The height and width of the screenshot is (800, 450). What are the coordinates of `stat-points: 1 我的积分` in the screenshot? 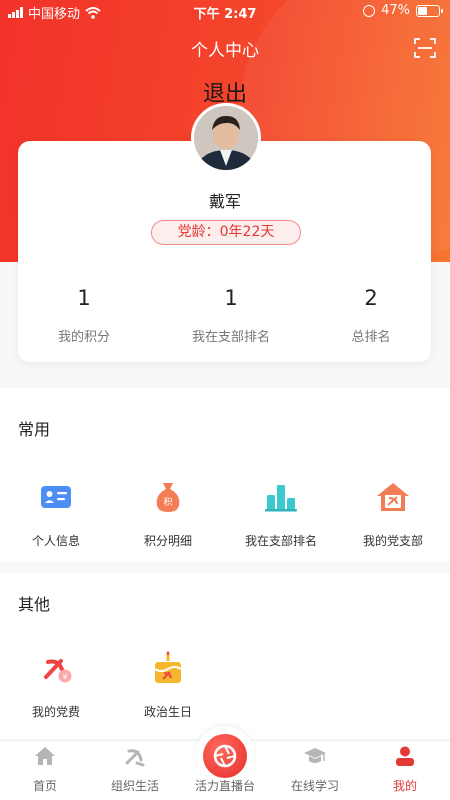 It's located at (84, 315).